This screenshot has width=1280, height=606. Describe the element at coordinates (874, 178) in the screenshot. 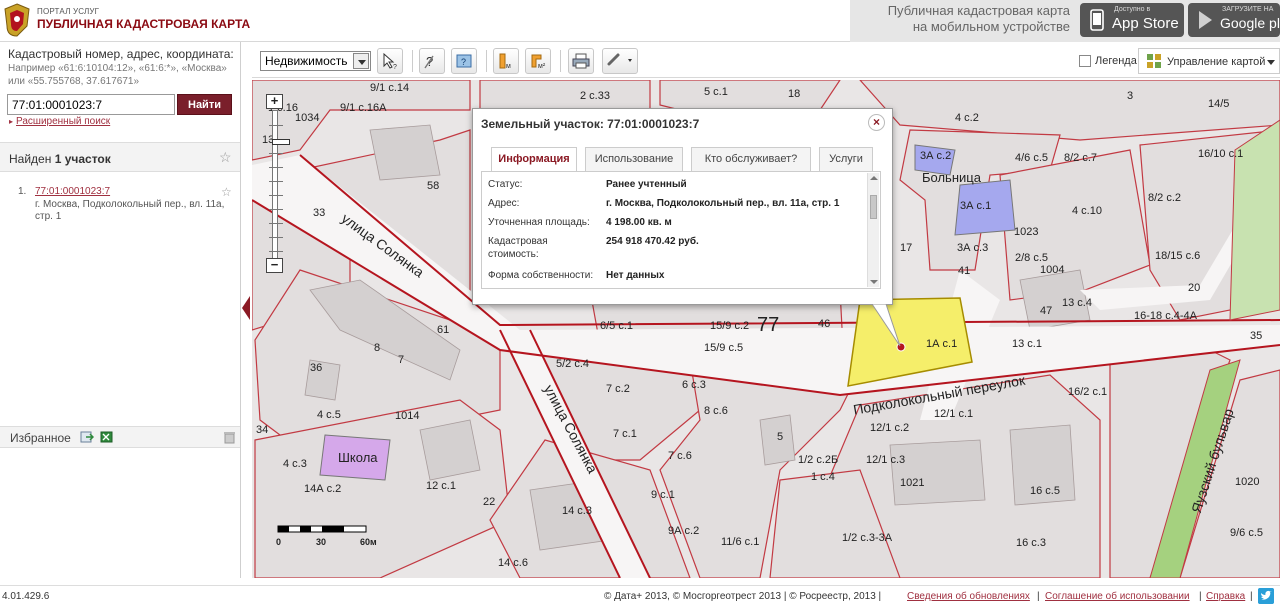

I see `scroll-up-icon` at that location.